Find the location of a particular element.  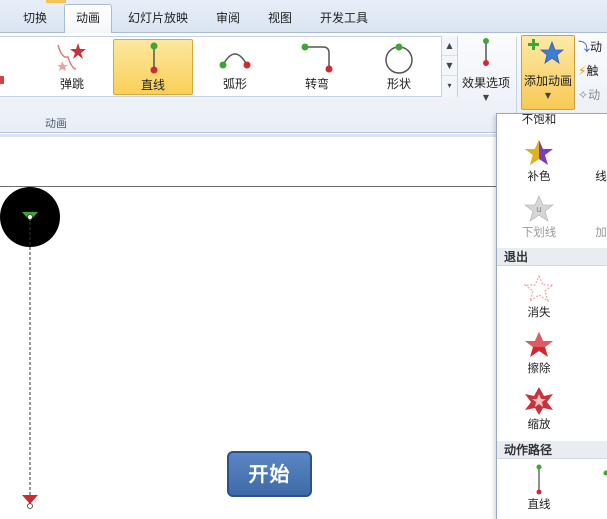

gallery-item-bounce: 弹跳 is located at coordinates (72, 67).